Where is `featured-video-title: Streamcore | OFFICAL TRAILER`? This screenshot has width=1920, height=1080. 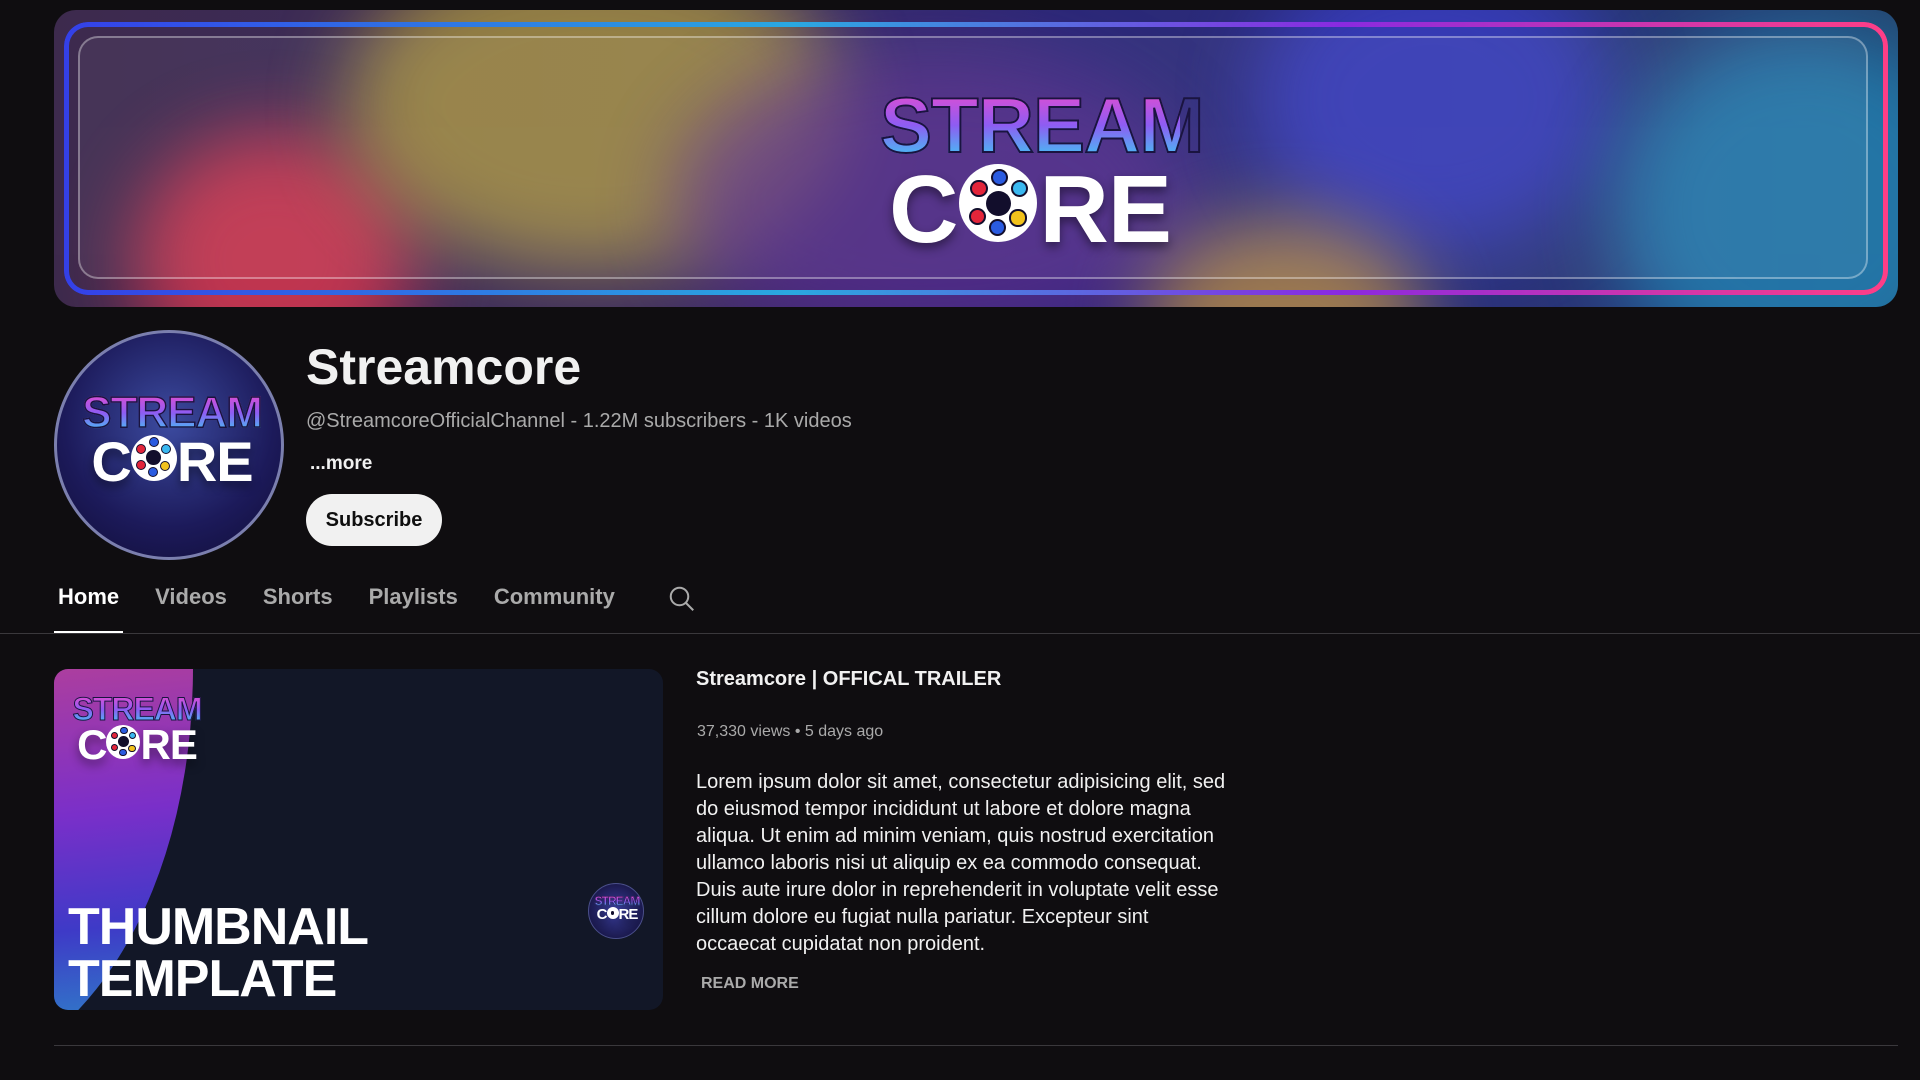
featured-video-title: Streamcore | OFFICAL TRAILER is located at coordinates (848, 679).